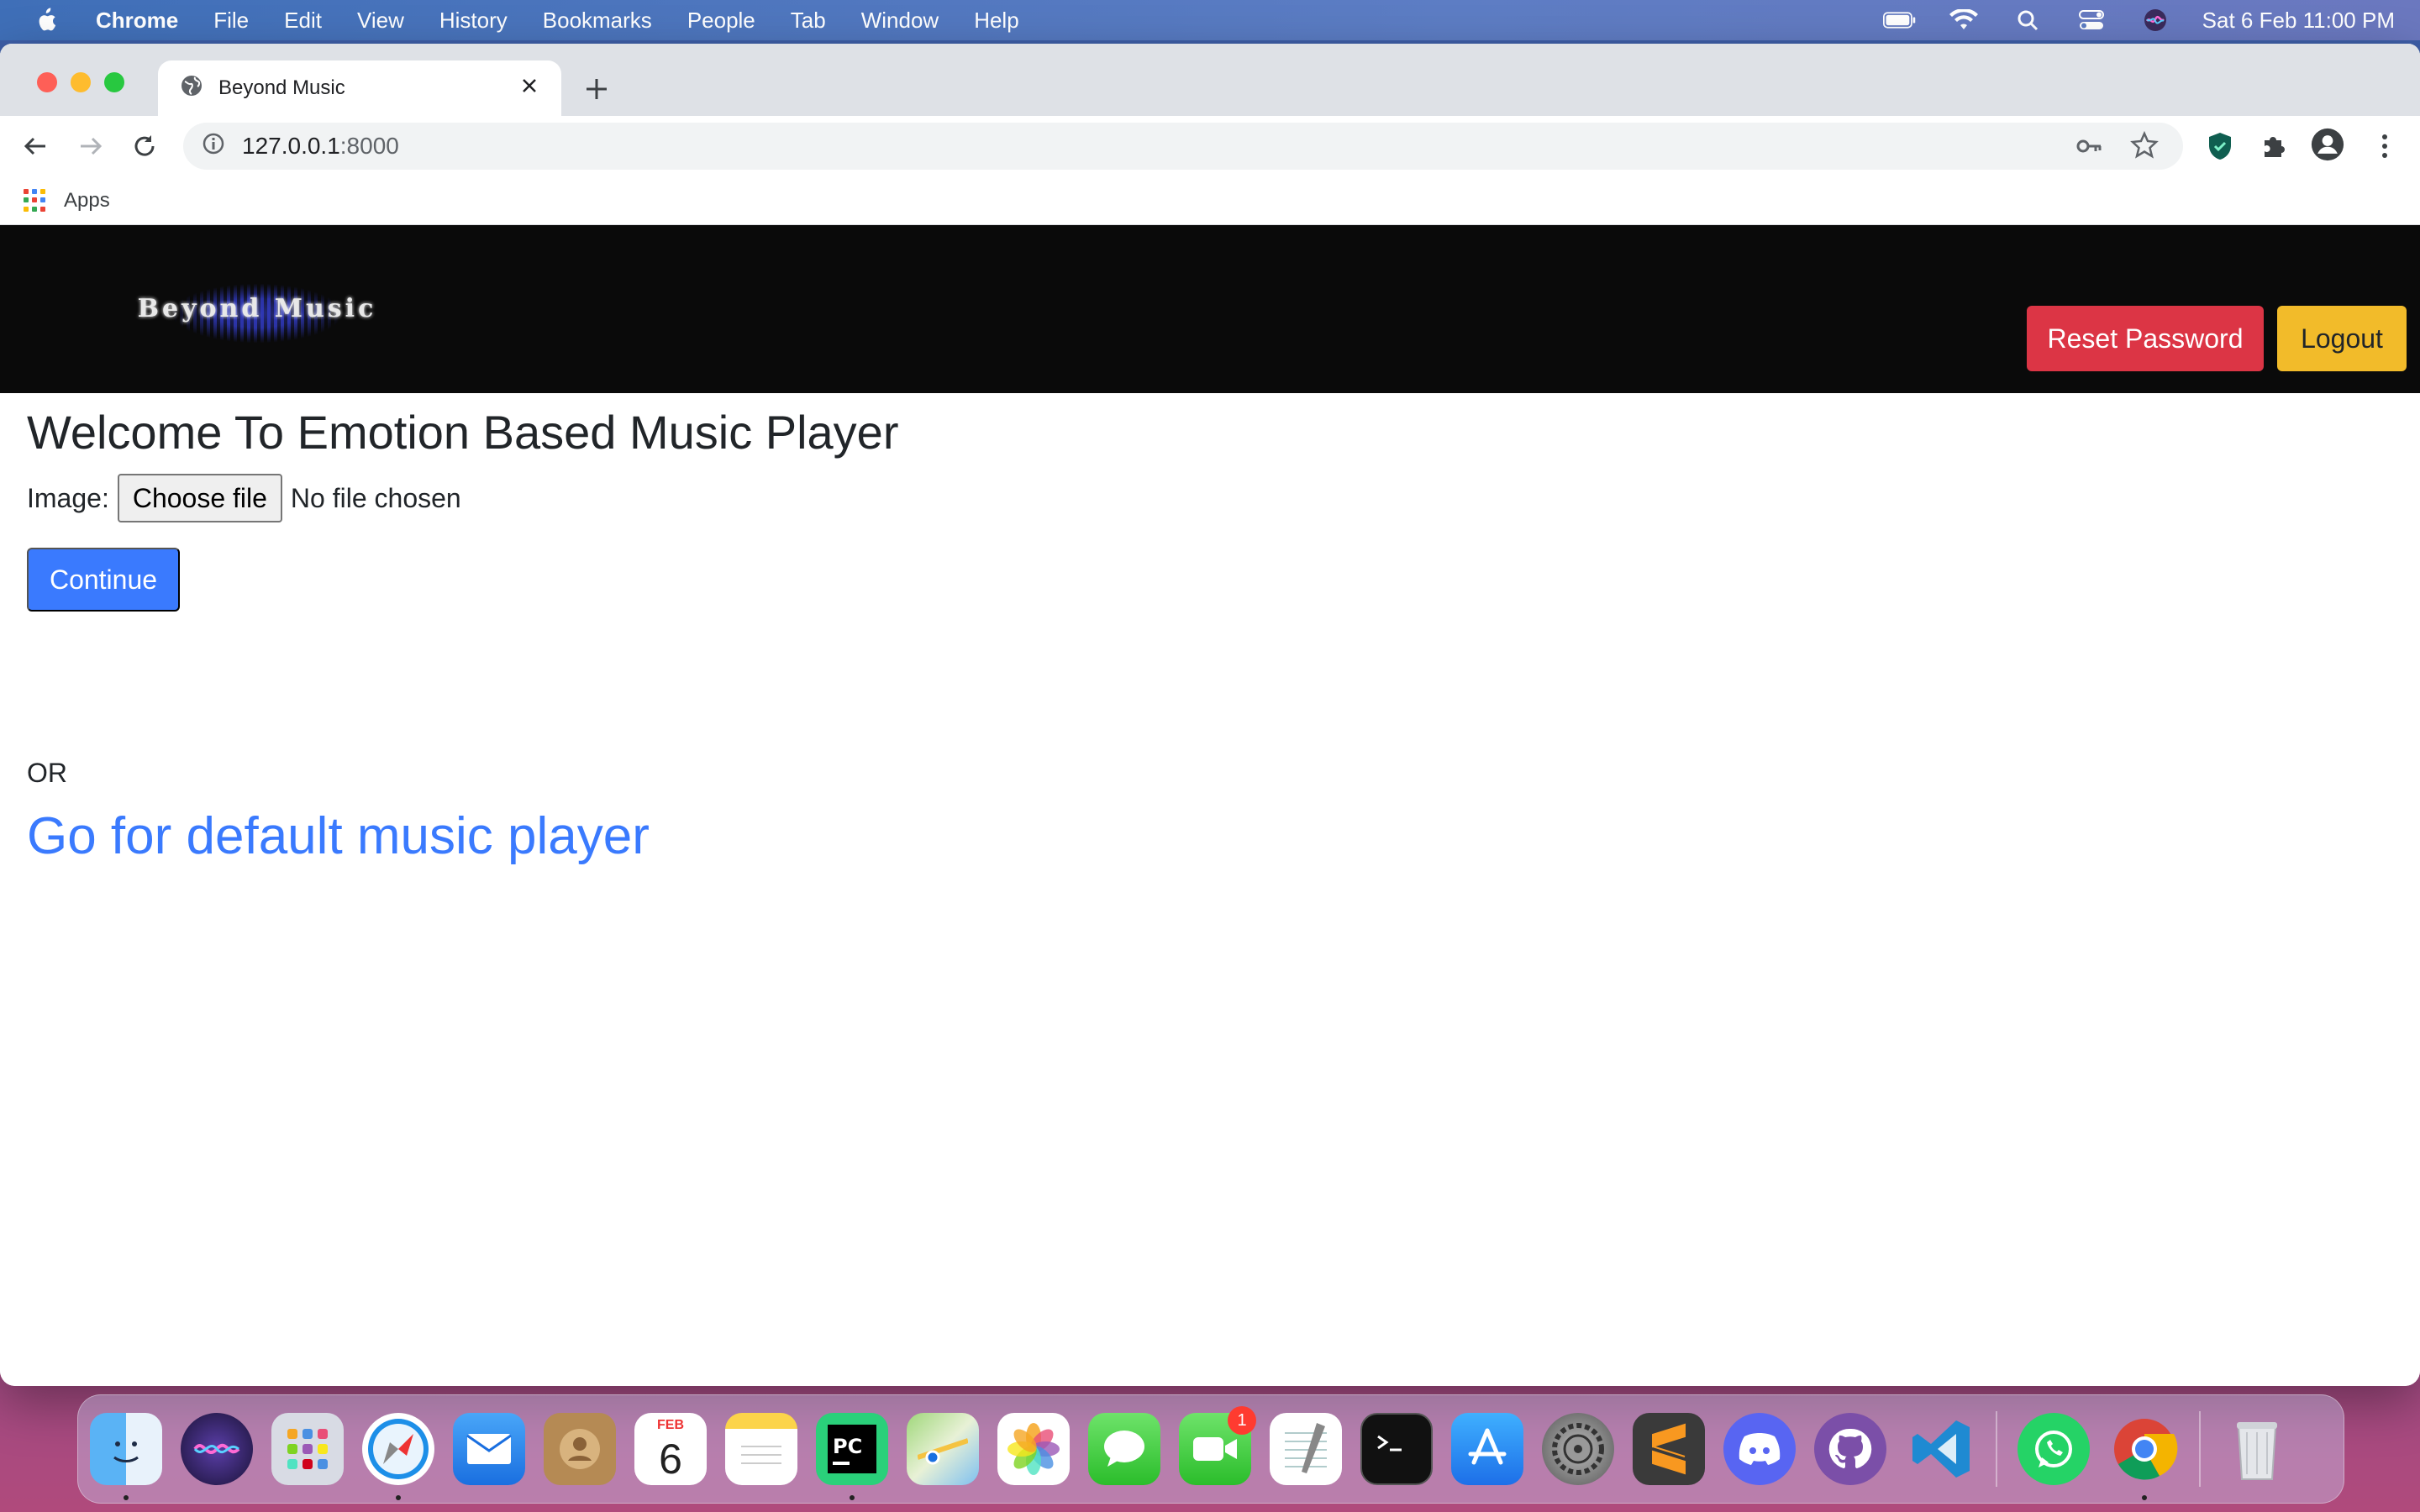  Describe the element at coordinates (2155, 20) in the screenshot. I see `siri-icon` at that location.